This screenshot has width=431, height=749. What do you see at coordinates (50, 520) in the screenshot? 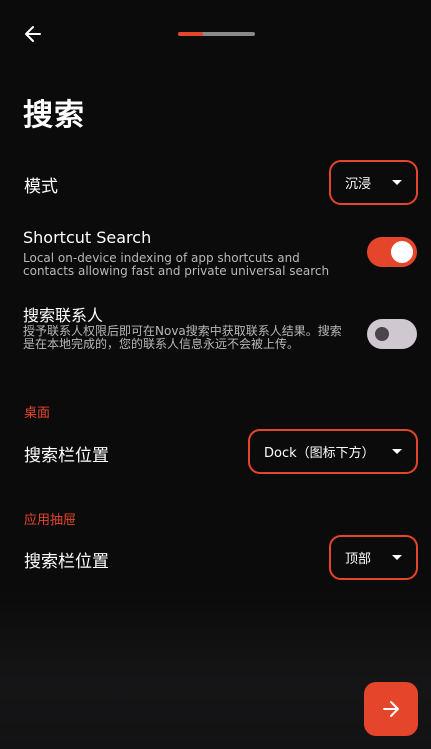
I see `section-header-app-drawer: 应用抽屉` at bounding box center [50, 520].